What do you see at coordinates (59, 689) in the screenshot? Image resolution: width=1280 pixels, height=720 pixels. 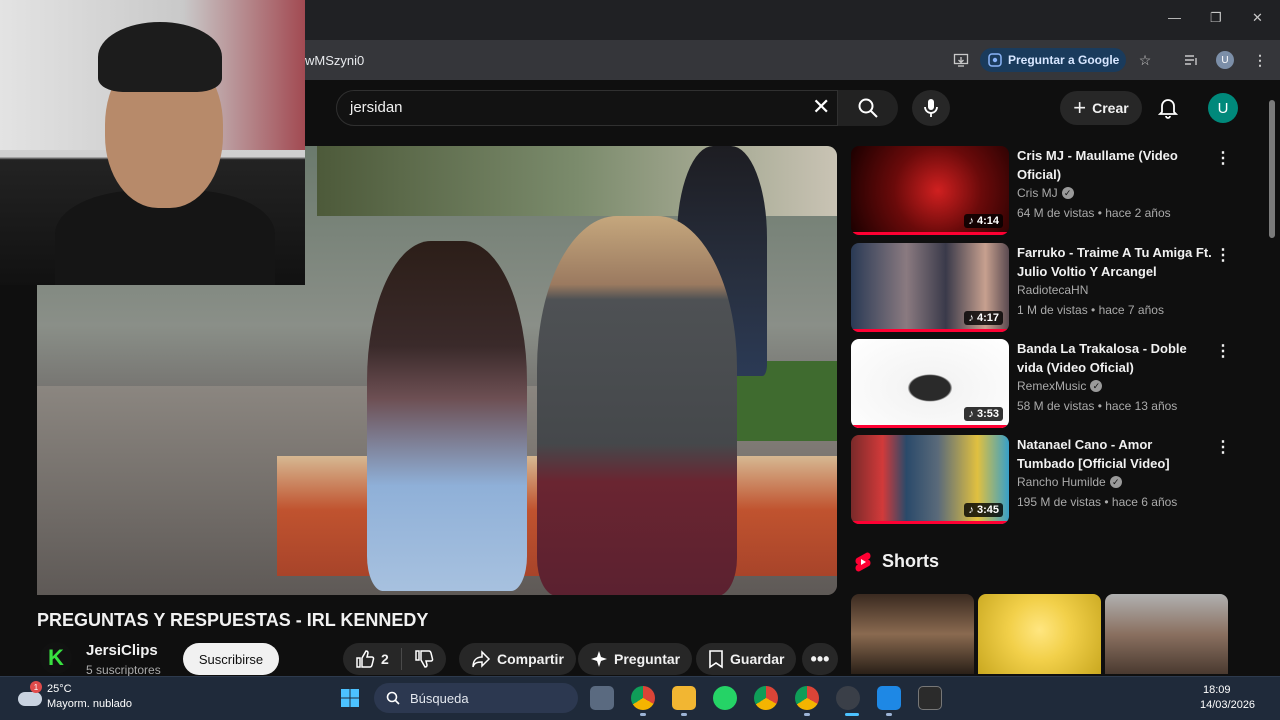 I see `weather-temperature: 25°C` at bounding box center [59, 689].